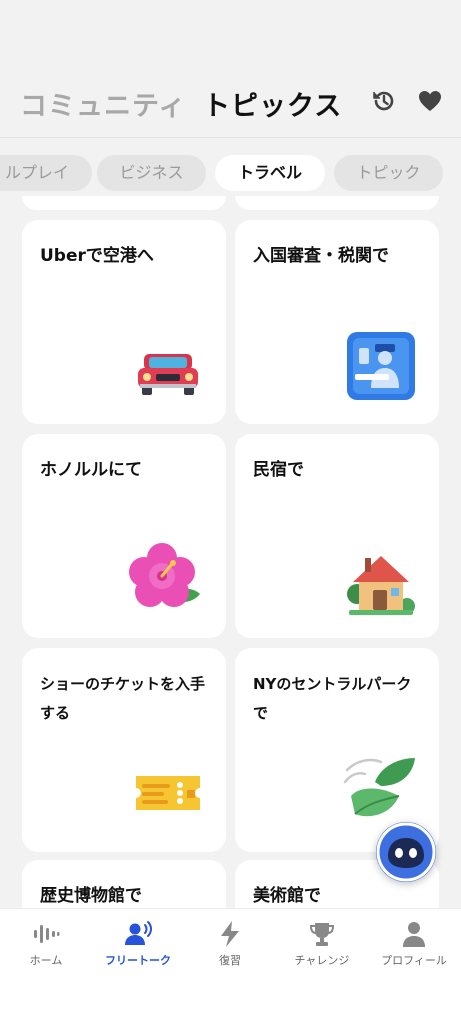 The height and width of the screenshot is (1025, 461). What do you see at coordinates (430, 101) in the screenshot?
I see `heart-icon` at bounding box center [430, 101].